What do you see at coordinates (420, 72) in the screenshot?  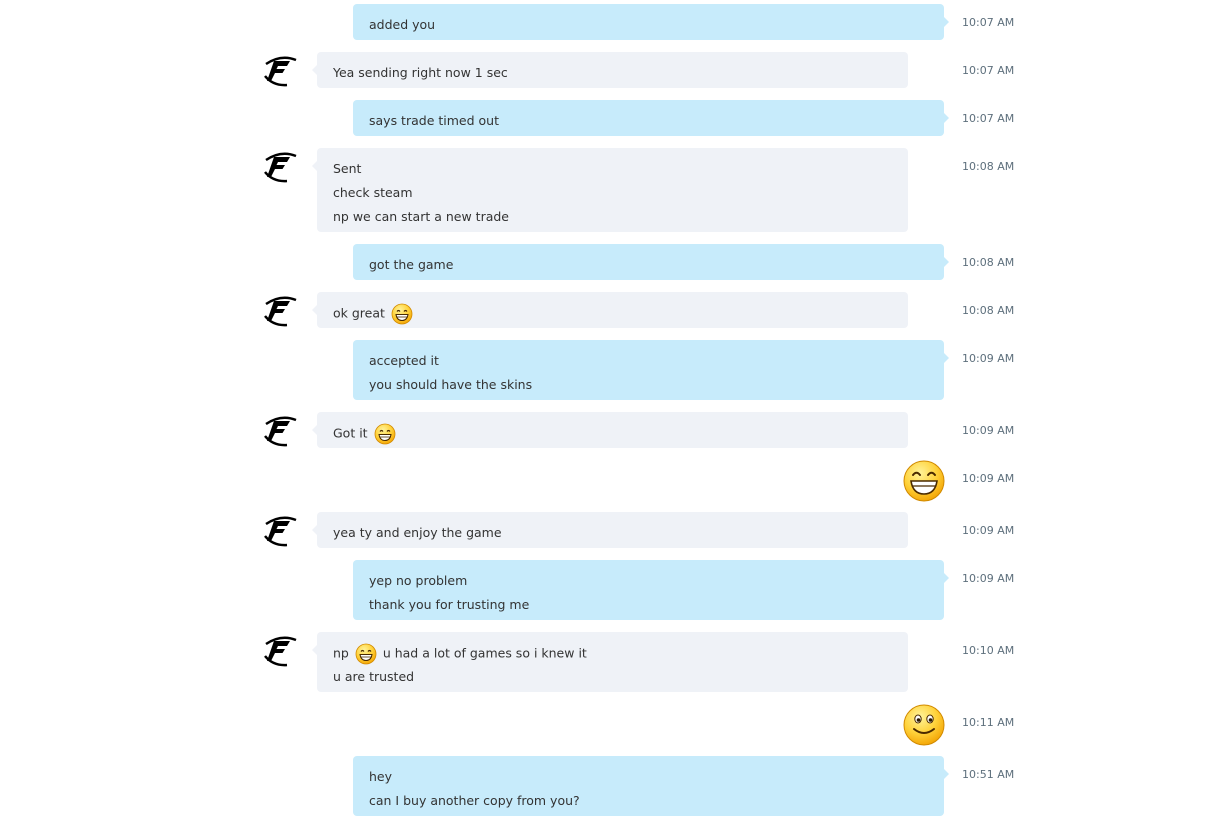 I see `message-text: Yea sending right now 1 sec` at bounding box center [420, 72].